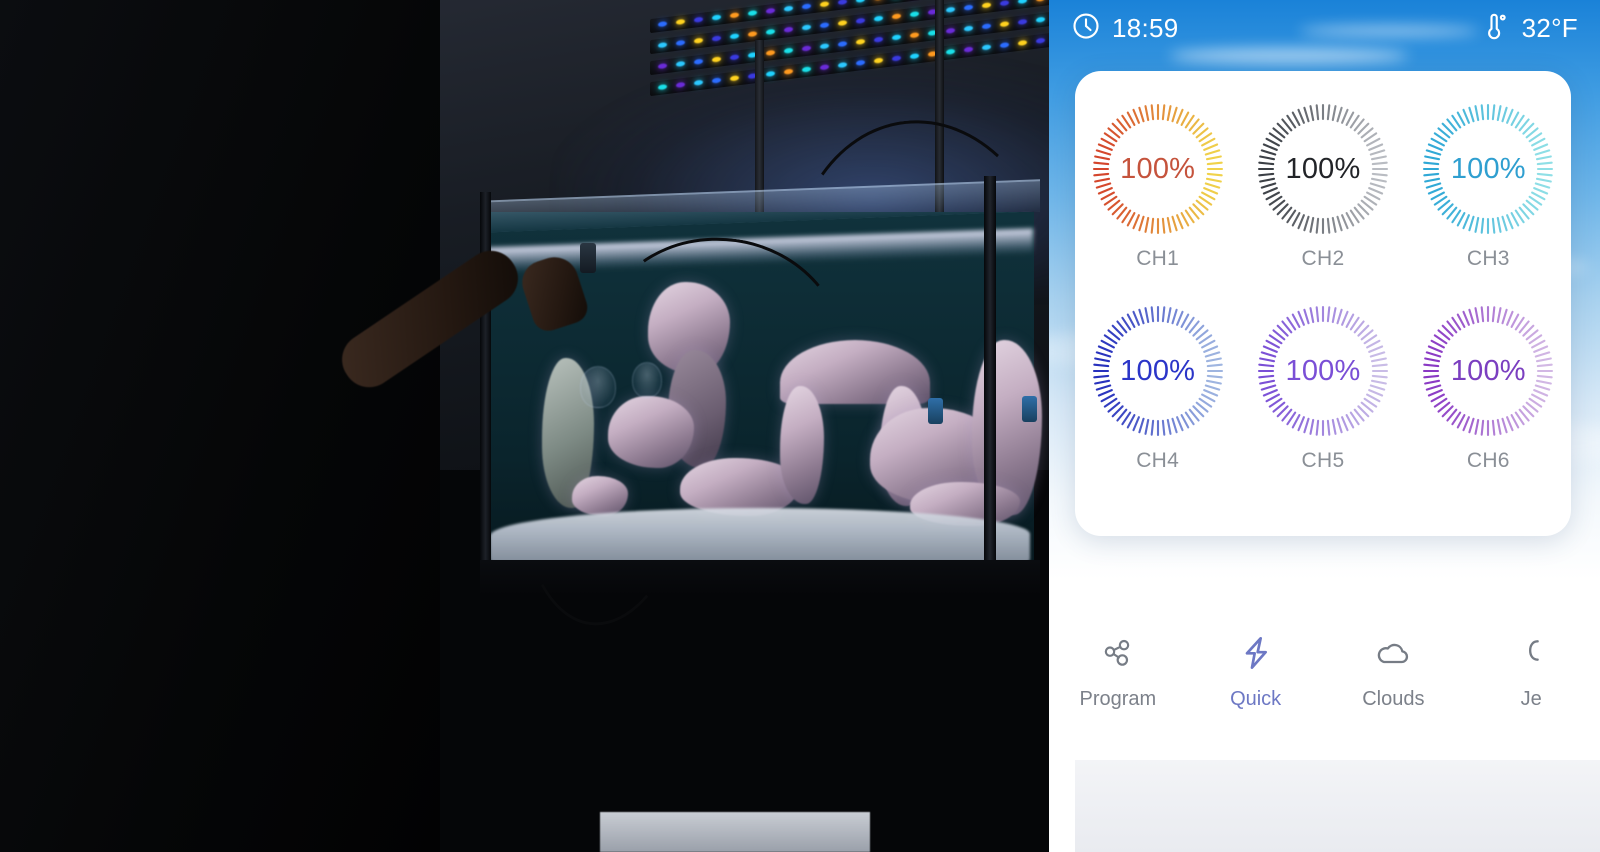 The height and width of the screenshot is (852, 1600). I want to click on channel-ch2: 100% CH2, so click(1322, 186).